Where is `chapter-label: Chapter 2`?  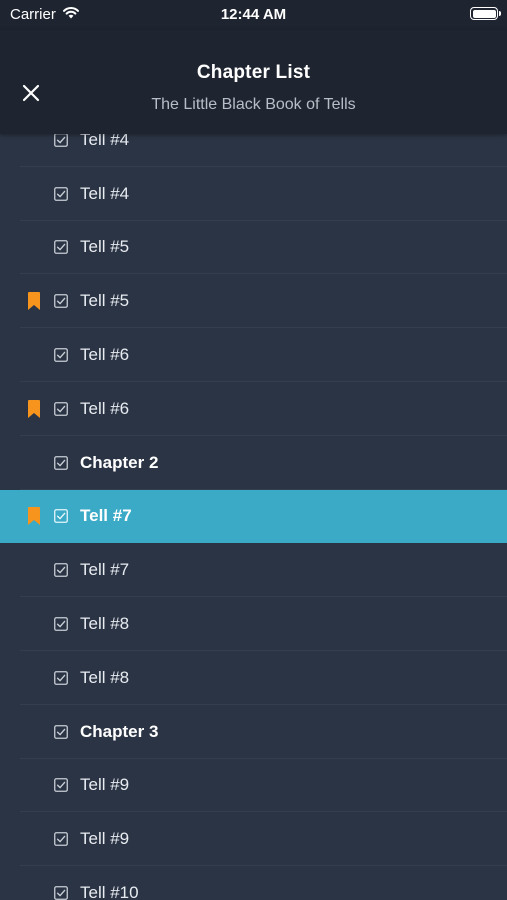 chapter-label: Chapter 2 is located at coordinates (119, 462).